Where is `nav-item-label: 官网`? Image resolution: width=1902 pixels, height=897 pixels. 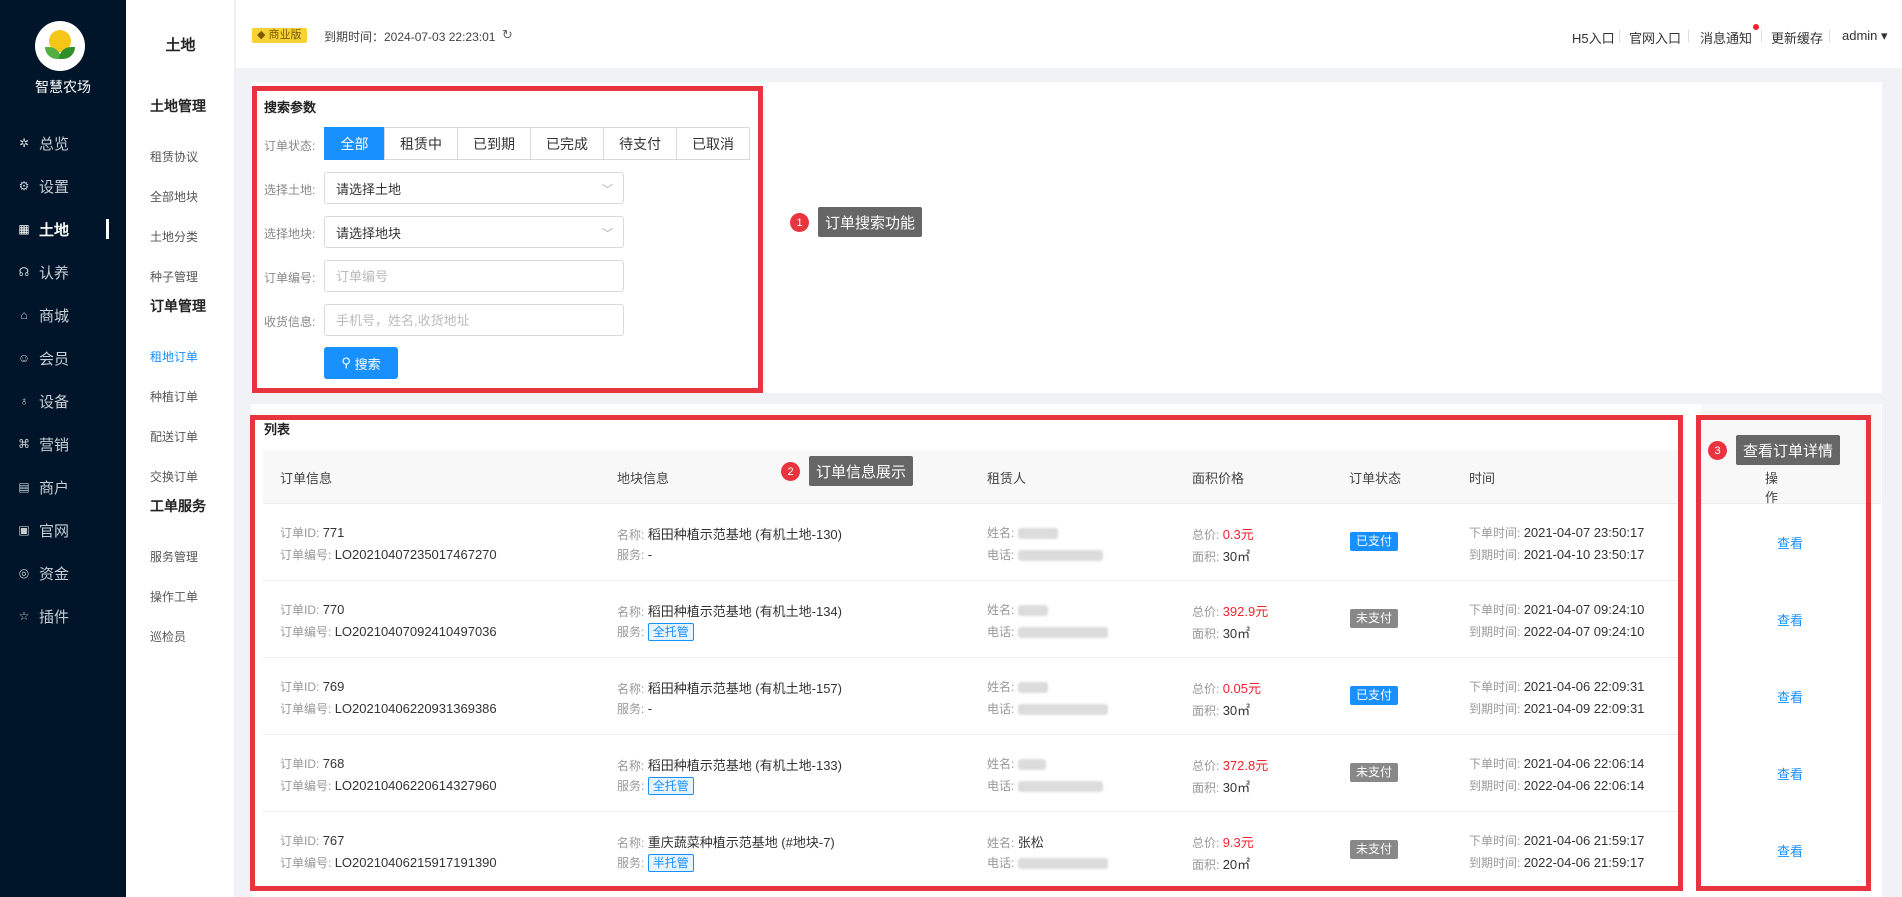 nav-item-label: 官网 is located at coordinates (54, 531).